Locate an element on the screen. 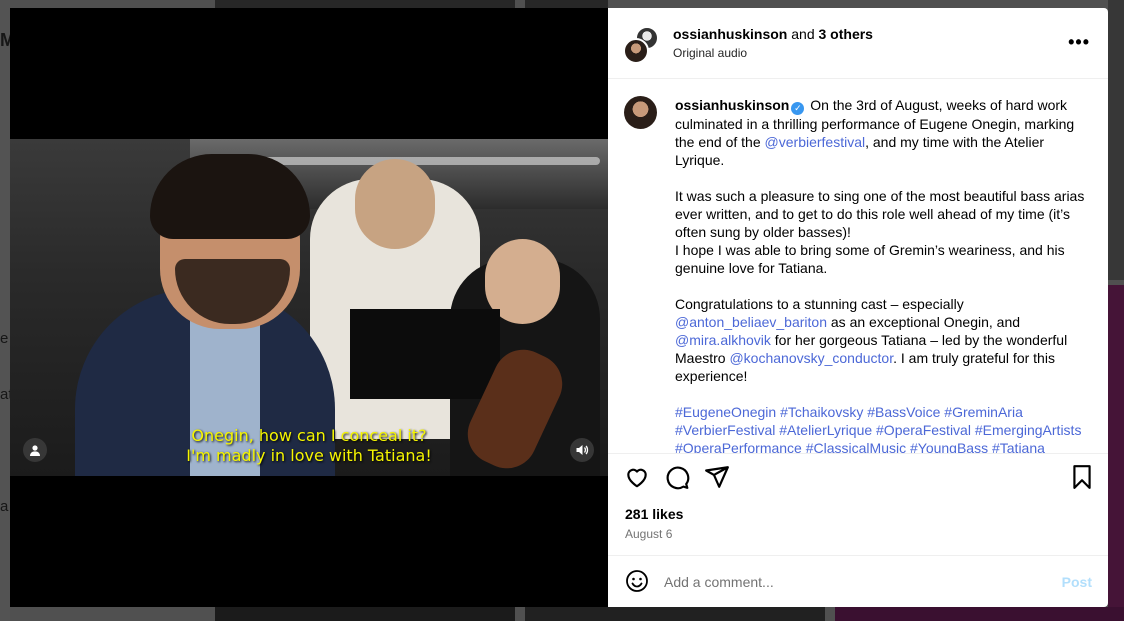 The image size is (1124, 621). like-heart-icon is located at coordinates (637, 477).